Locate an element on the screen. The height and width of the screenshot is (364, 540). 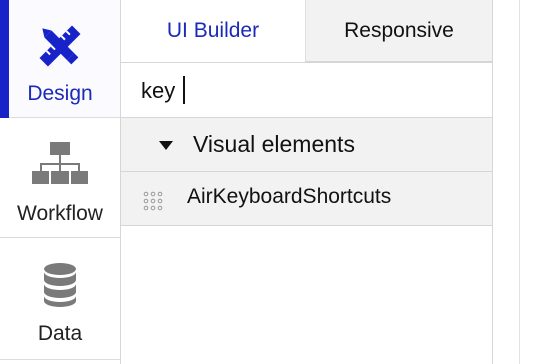
sidebar-item-label: Workflow is located at coordinates (60, 213).